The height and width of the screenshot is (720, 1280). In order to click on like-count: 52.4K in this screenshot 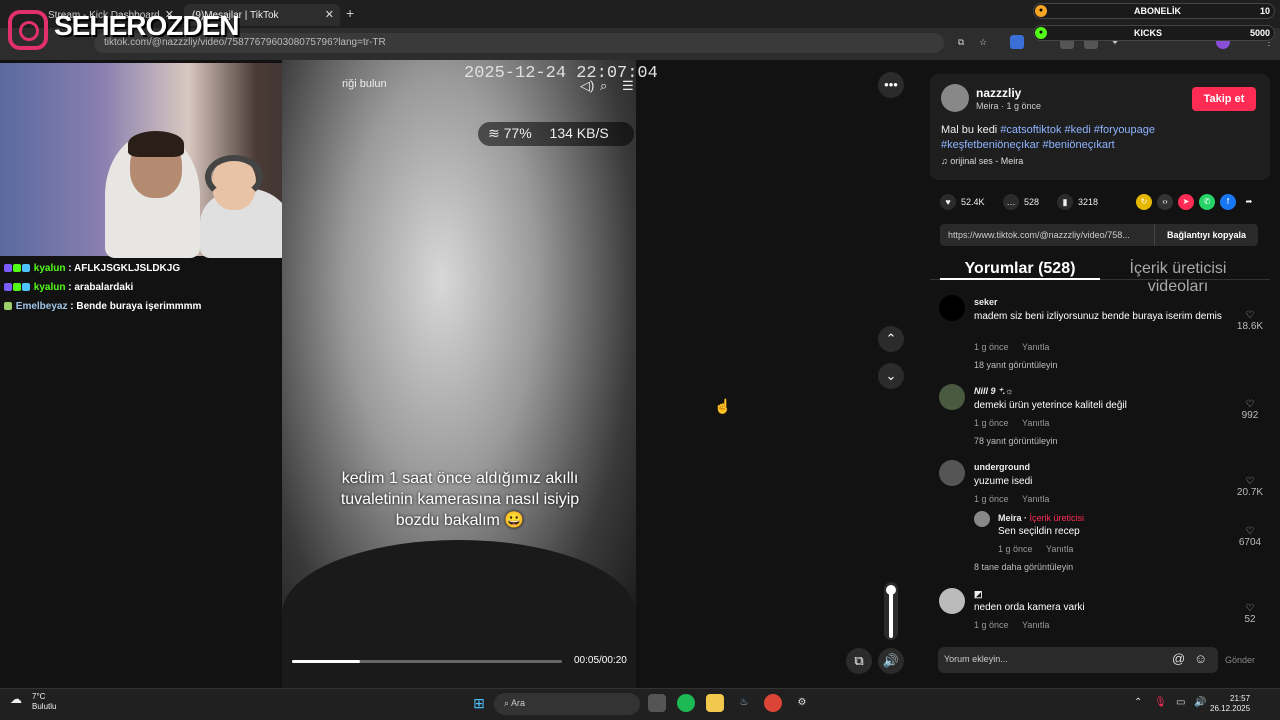, I will do `click(973, 202)`.